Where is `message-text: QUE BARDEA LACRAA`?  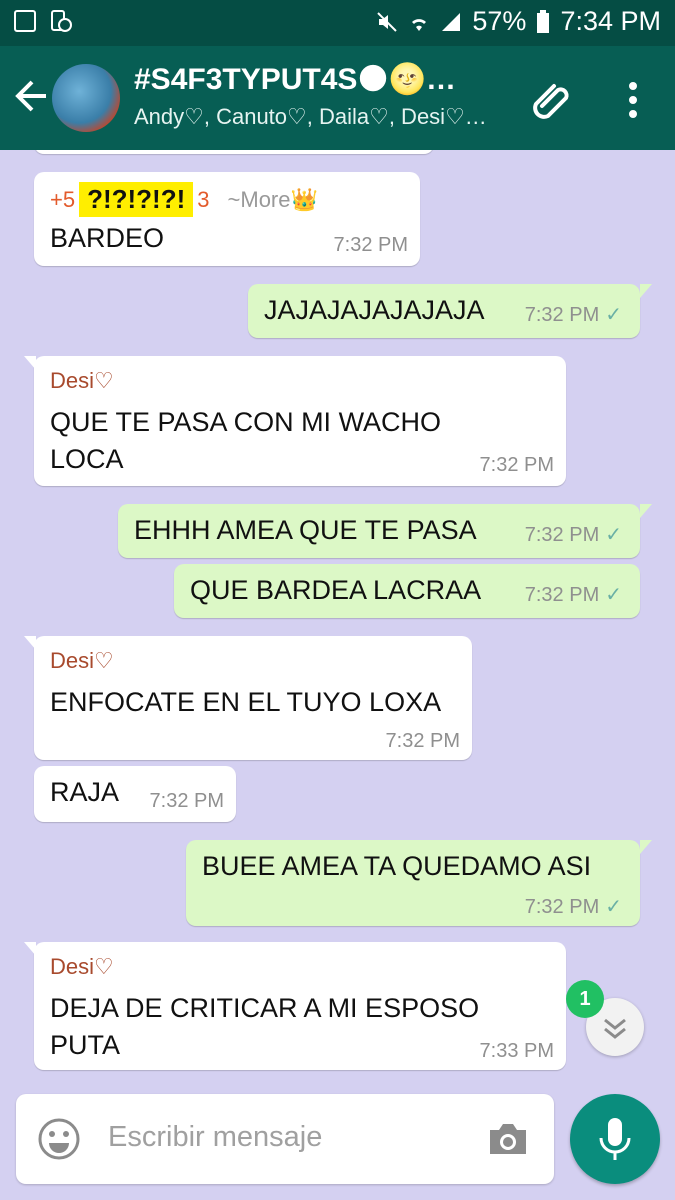 message-text: QUE BARDEA LACRAA is located at coordinates (336, 590).